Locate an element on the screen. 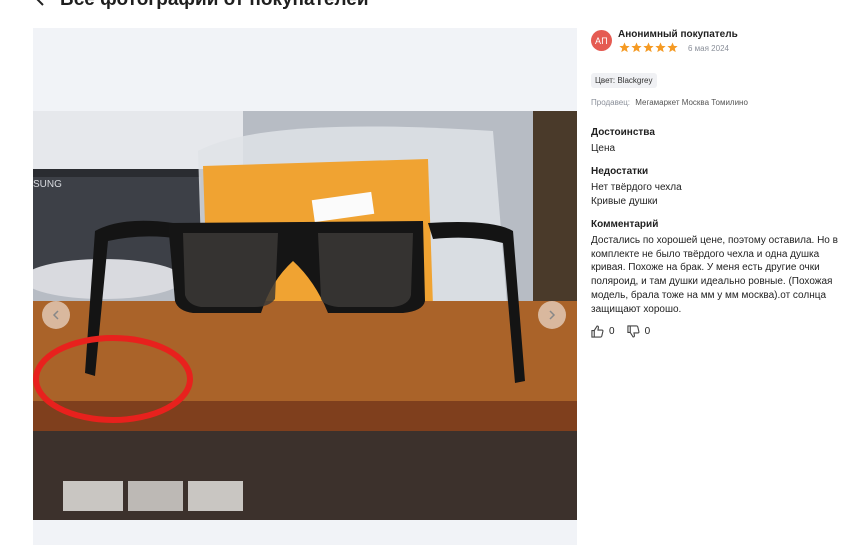  next-photo-button is located at coordinates (552, 315).